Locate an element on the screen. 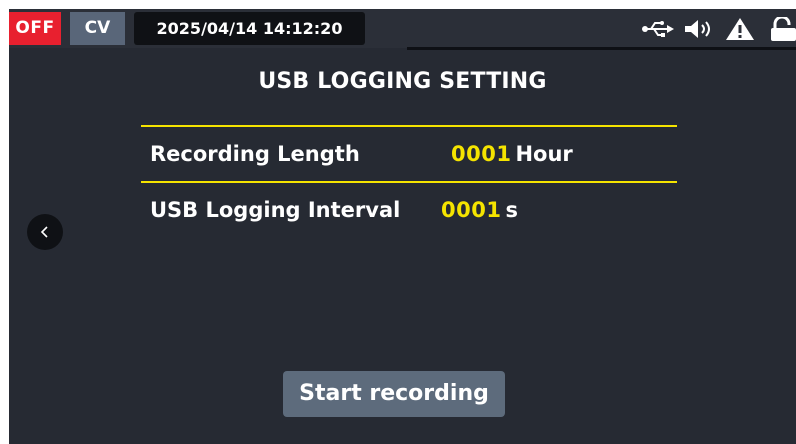 The width and height of the screenshot is (796, 444). lock-icon is located at coordinates (783, 29).